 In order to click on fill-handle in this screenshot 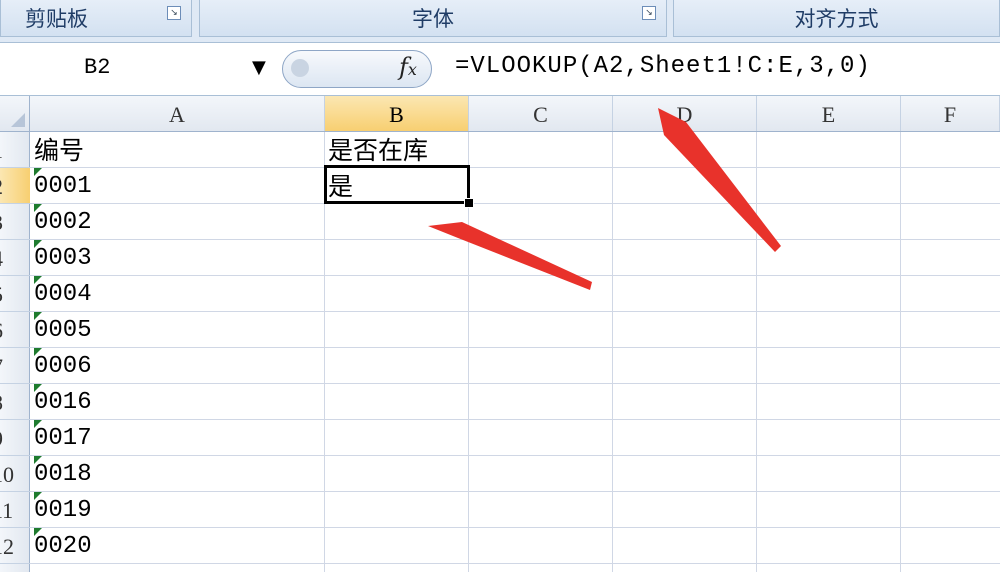, I will do `click(469, 203)`.